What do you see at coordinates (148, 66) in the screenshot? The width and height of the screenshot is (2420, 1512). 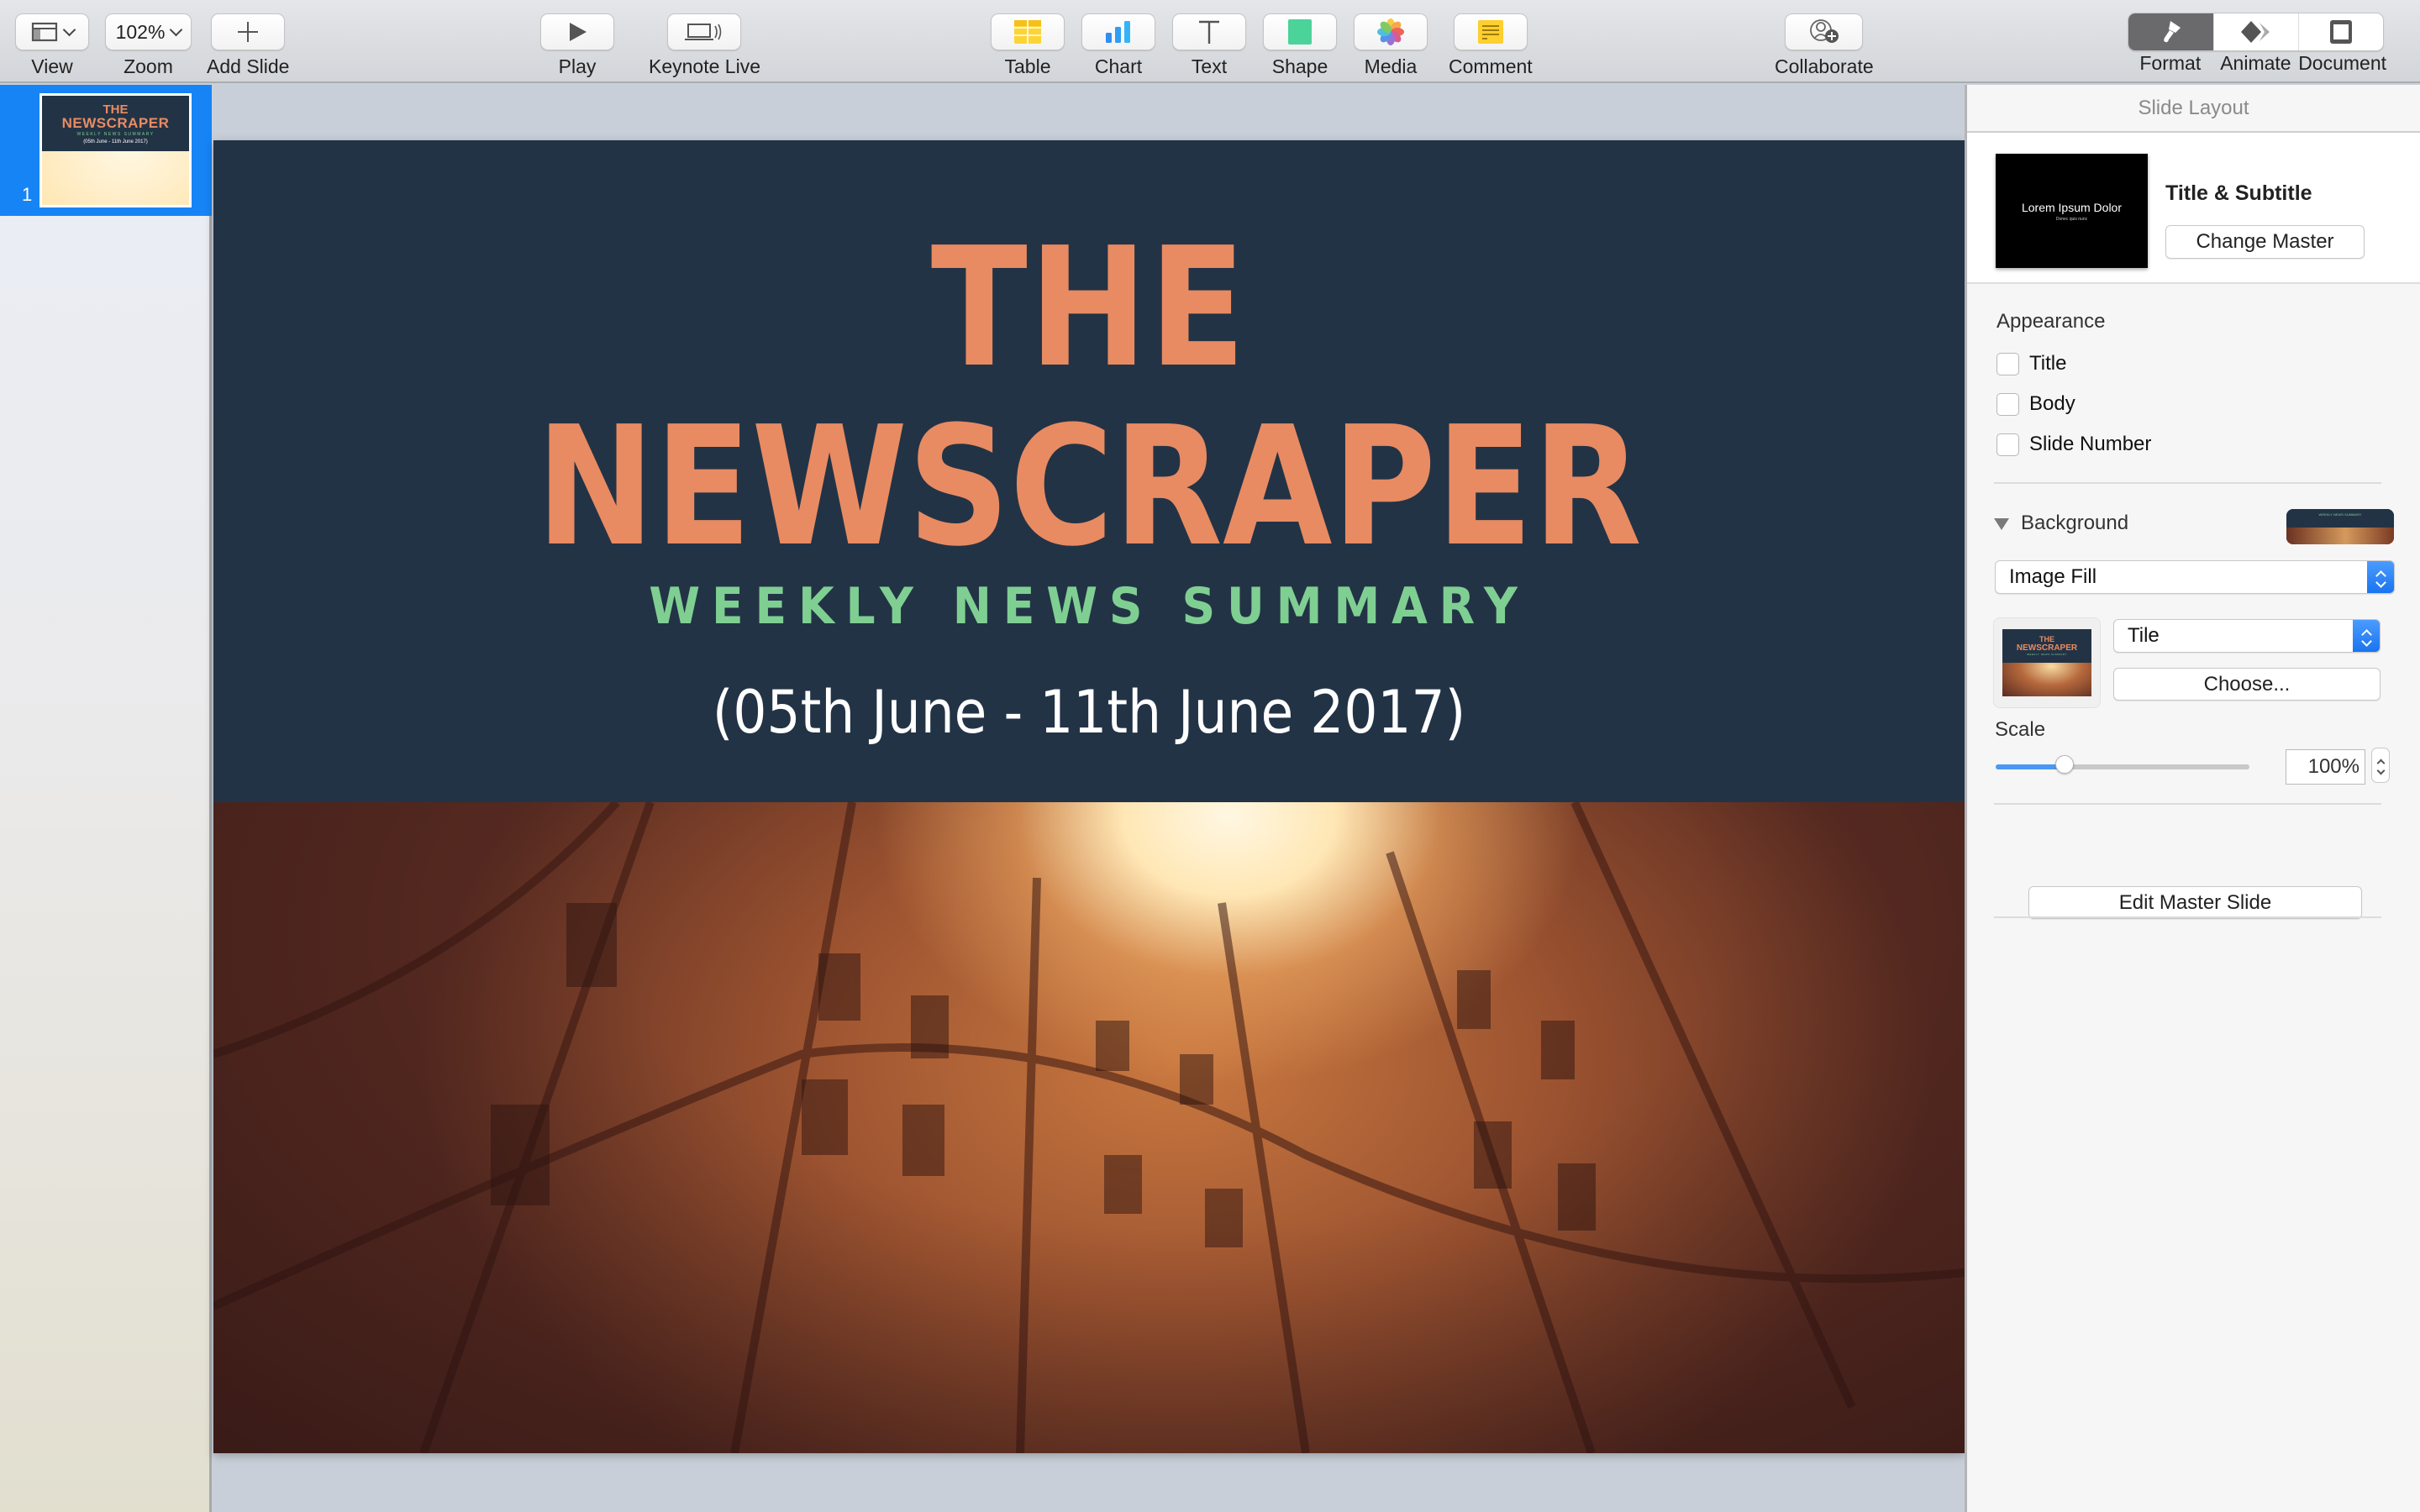 I see `zoom-label: Zoom` at bounding box center [148, 66].